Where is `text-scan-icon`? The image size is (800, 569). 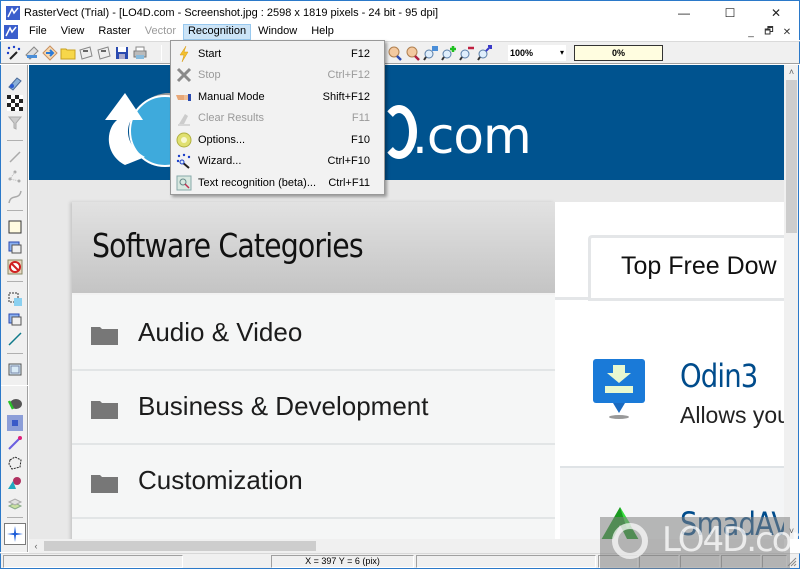 text-scan-icon is located at coordinates (184, 182).